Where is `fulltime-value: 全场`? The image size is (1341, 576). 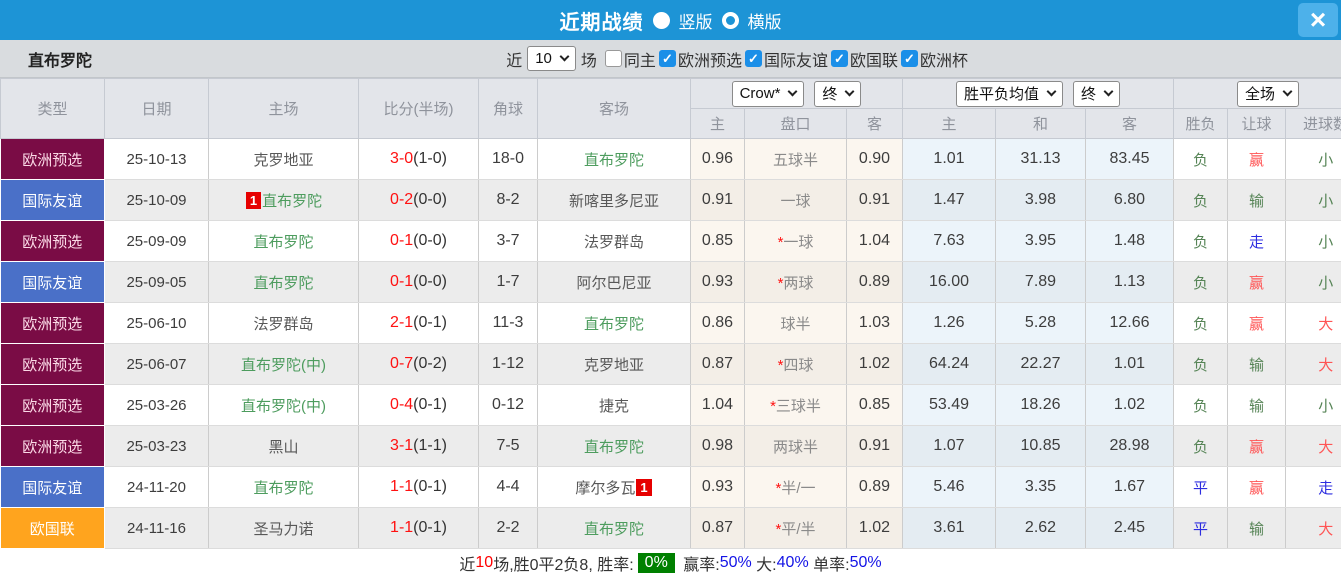 fulltime-value: 全场 is located at coordinates (1260, 93).